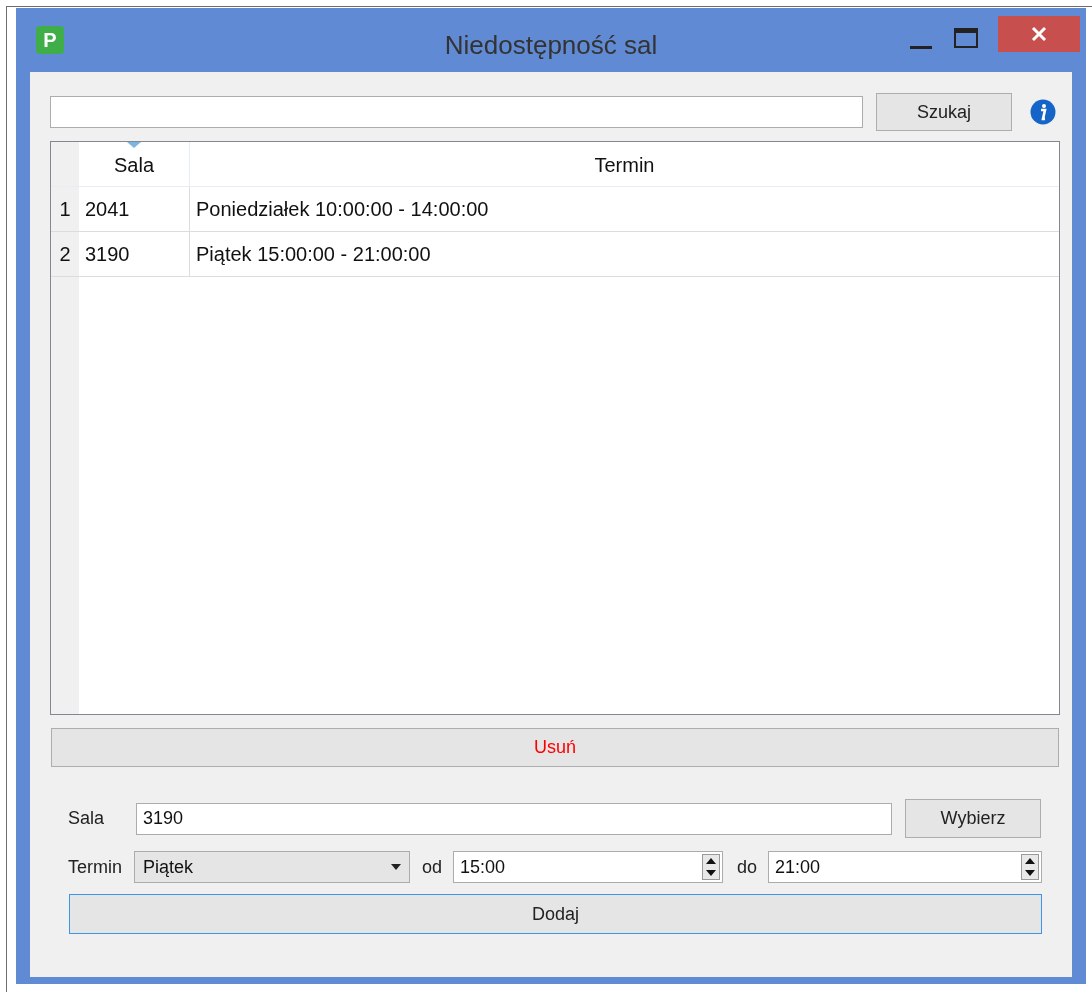 Image resolution: width=1092 pixels, height=992 pixels. Describe the element at coordinates (65, 254) in the screenshot. I see `row-number: 2` at that location.